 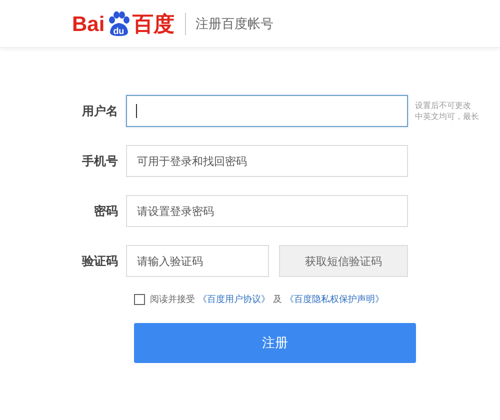 I want to click on field-label: 用户名, so click(x=100, y=111).